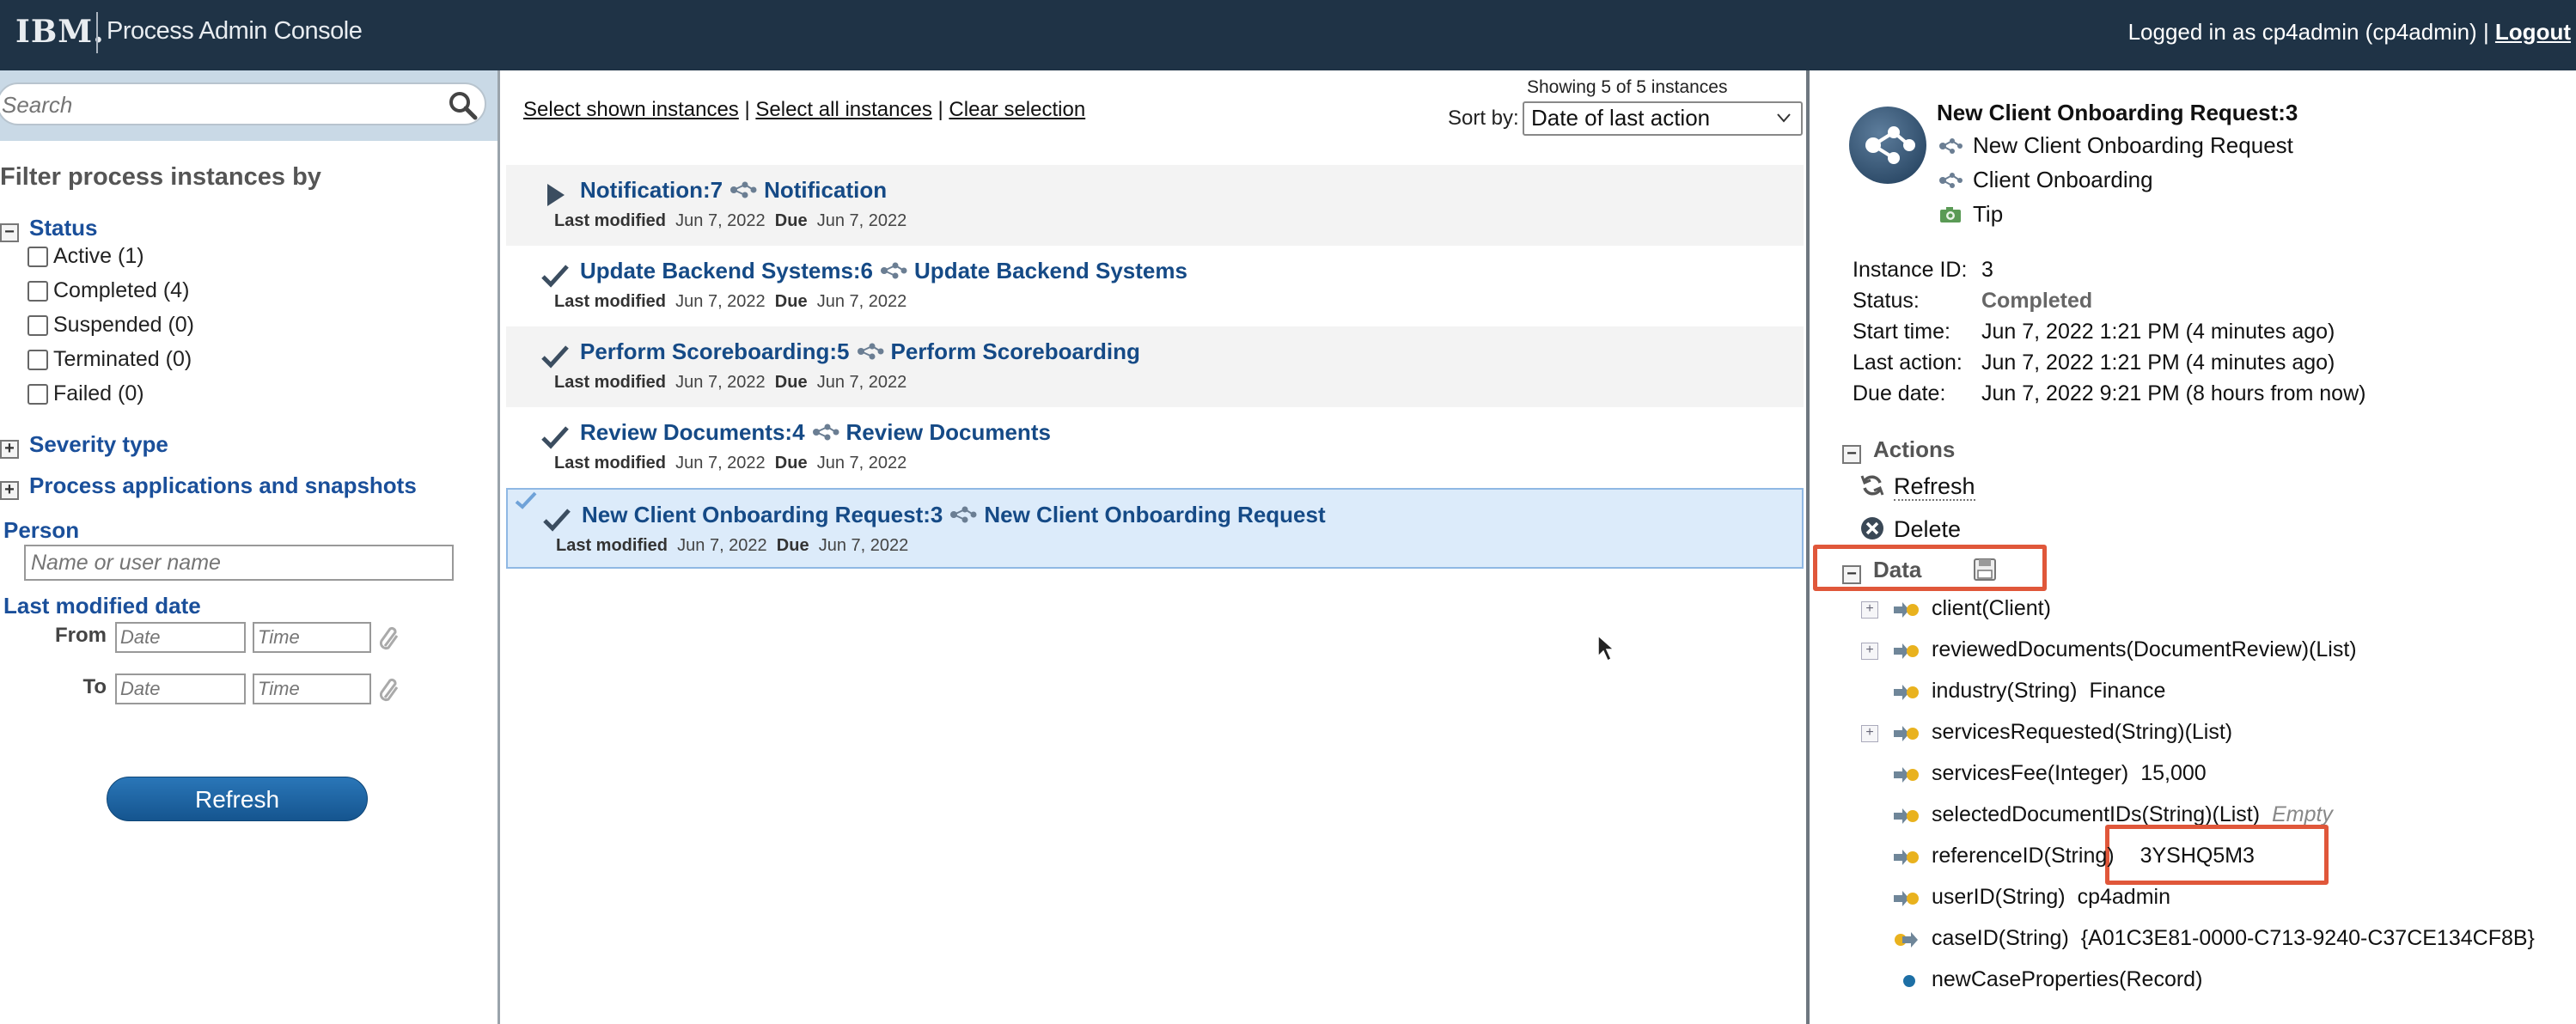  What do you see at coordinates (49, 228) in the screenshot?
I see `status-section-header: − Status` at bounding box center [49, 228].